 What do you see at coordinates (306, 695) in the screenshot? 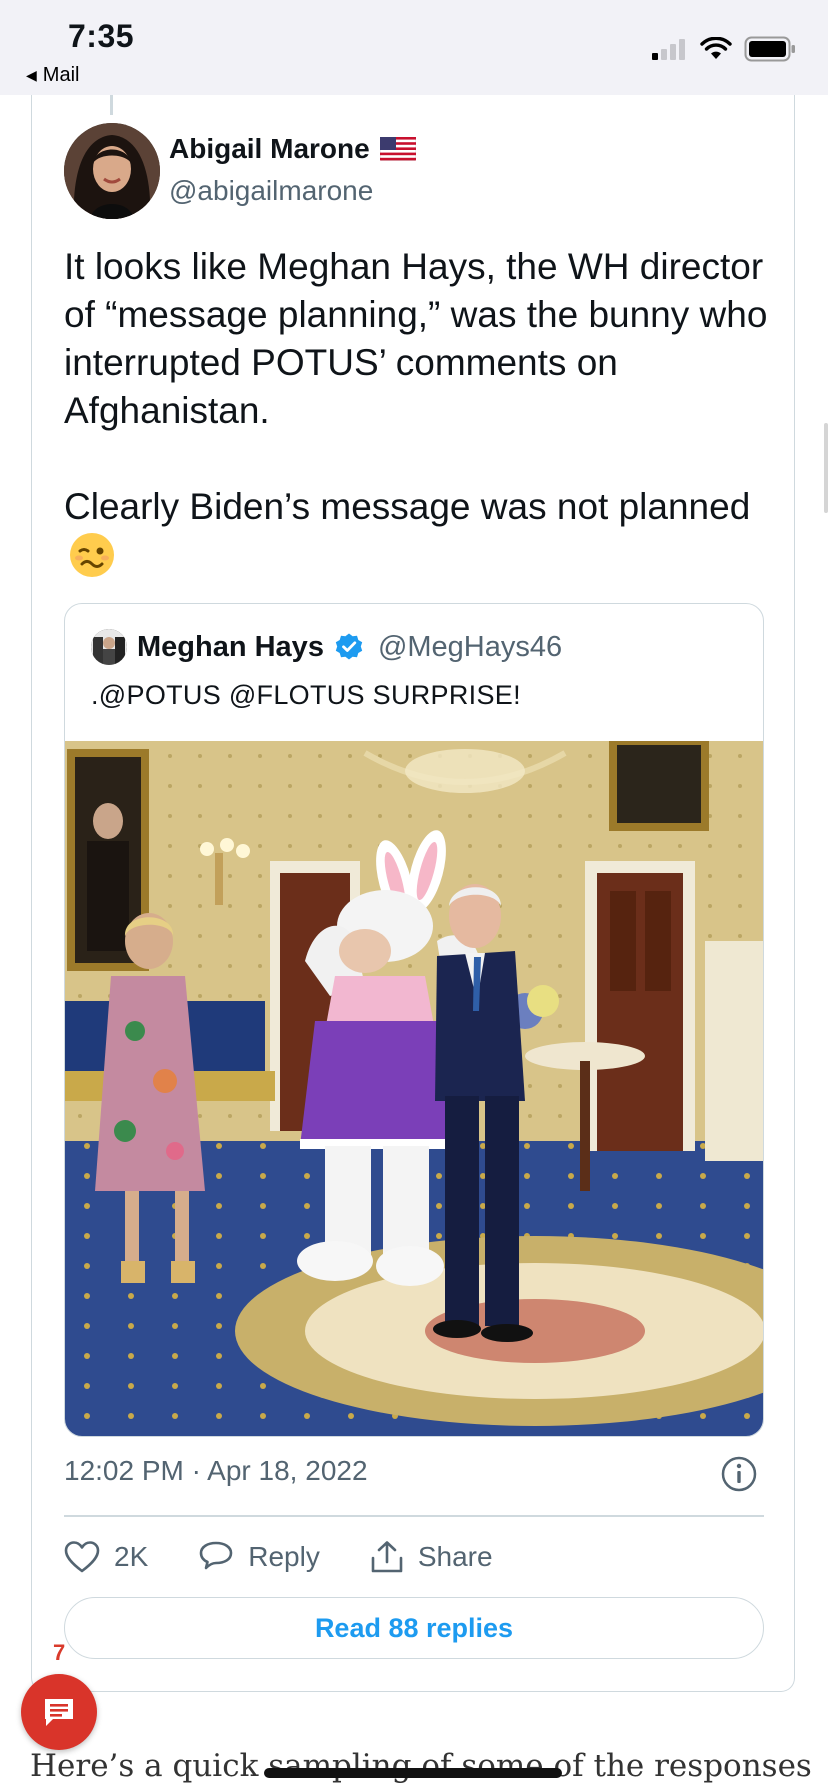
I see `quoted-tweet-text: .@POTUS @FLOTUS SURPRISE!` at bounding box center [306, 695].